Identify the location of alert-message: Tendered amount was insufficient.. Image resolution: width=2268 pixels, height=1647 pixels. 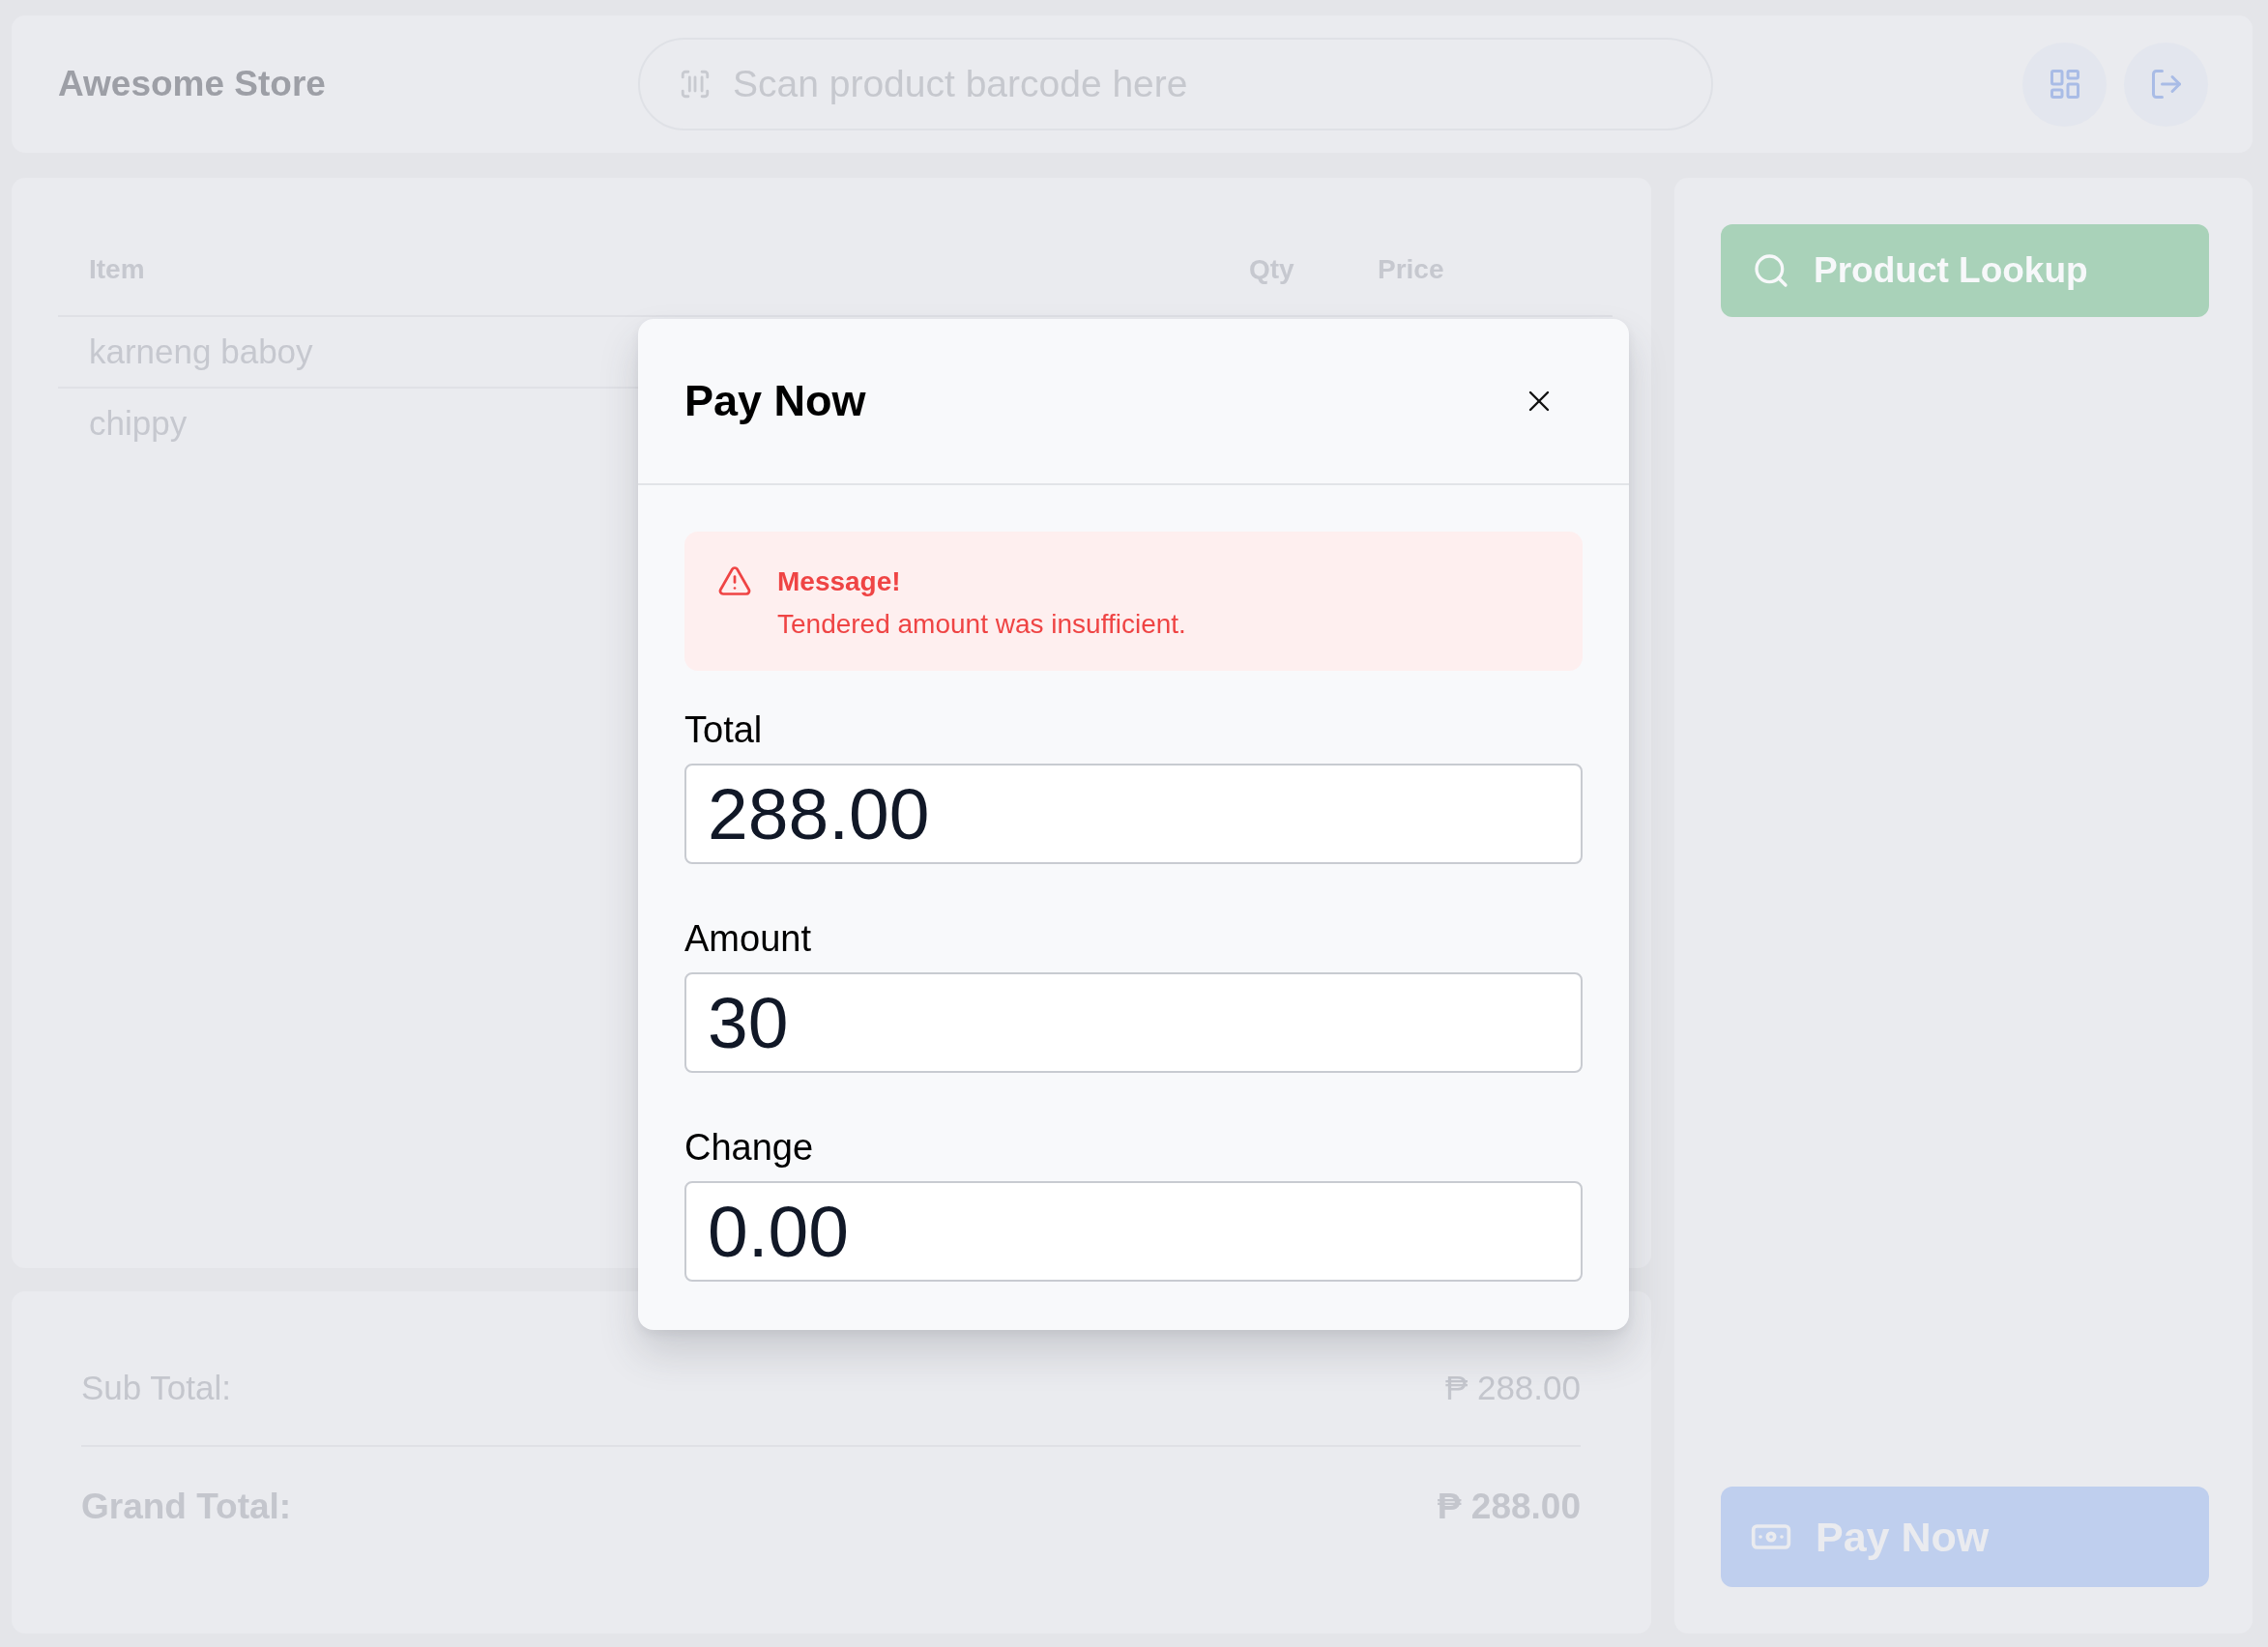
(981, 624).